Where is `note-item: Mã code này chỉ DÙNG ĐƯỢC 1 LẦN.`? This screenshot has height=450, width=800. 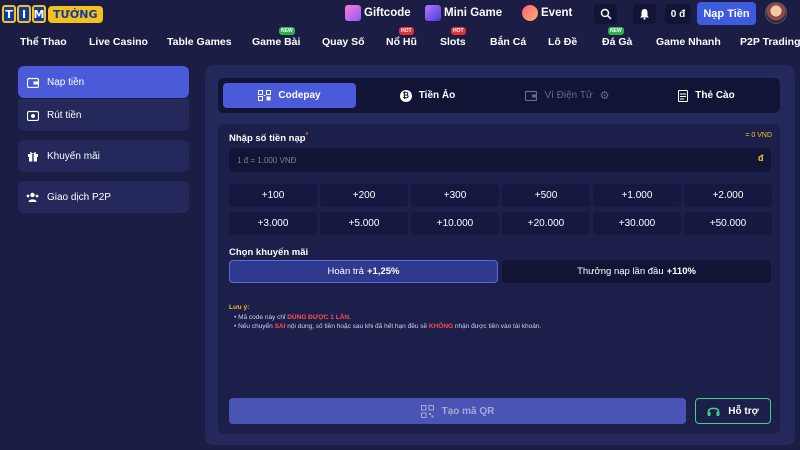 note-item: Mã code này chỉ DÙNG ĐƯỢC 1 LẦN. is located at coordinates (504, 317).